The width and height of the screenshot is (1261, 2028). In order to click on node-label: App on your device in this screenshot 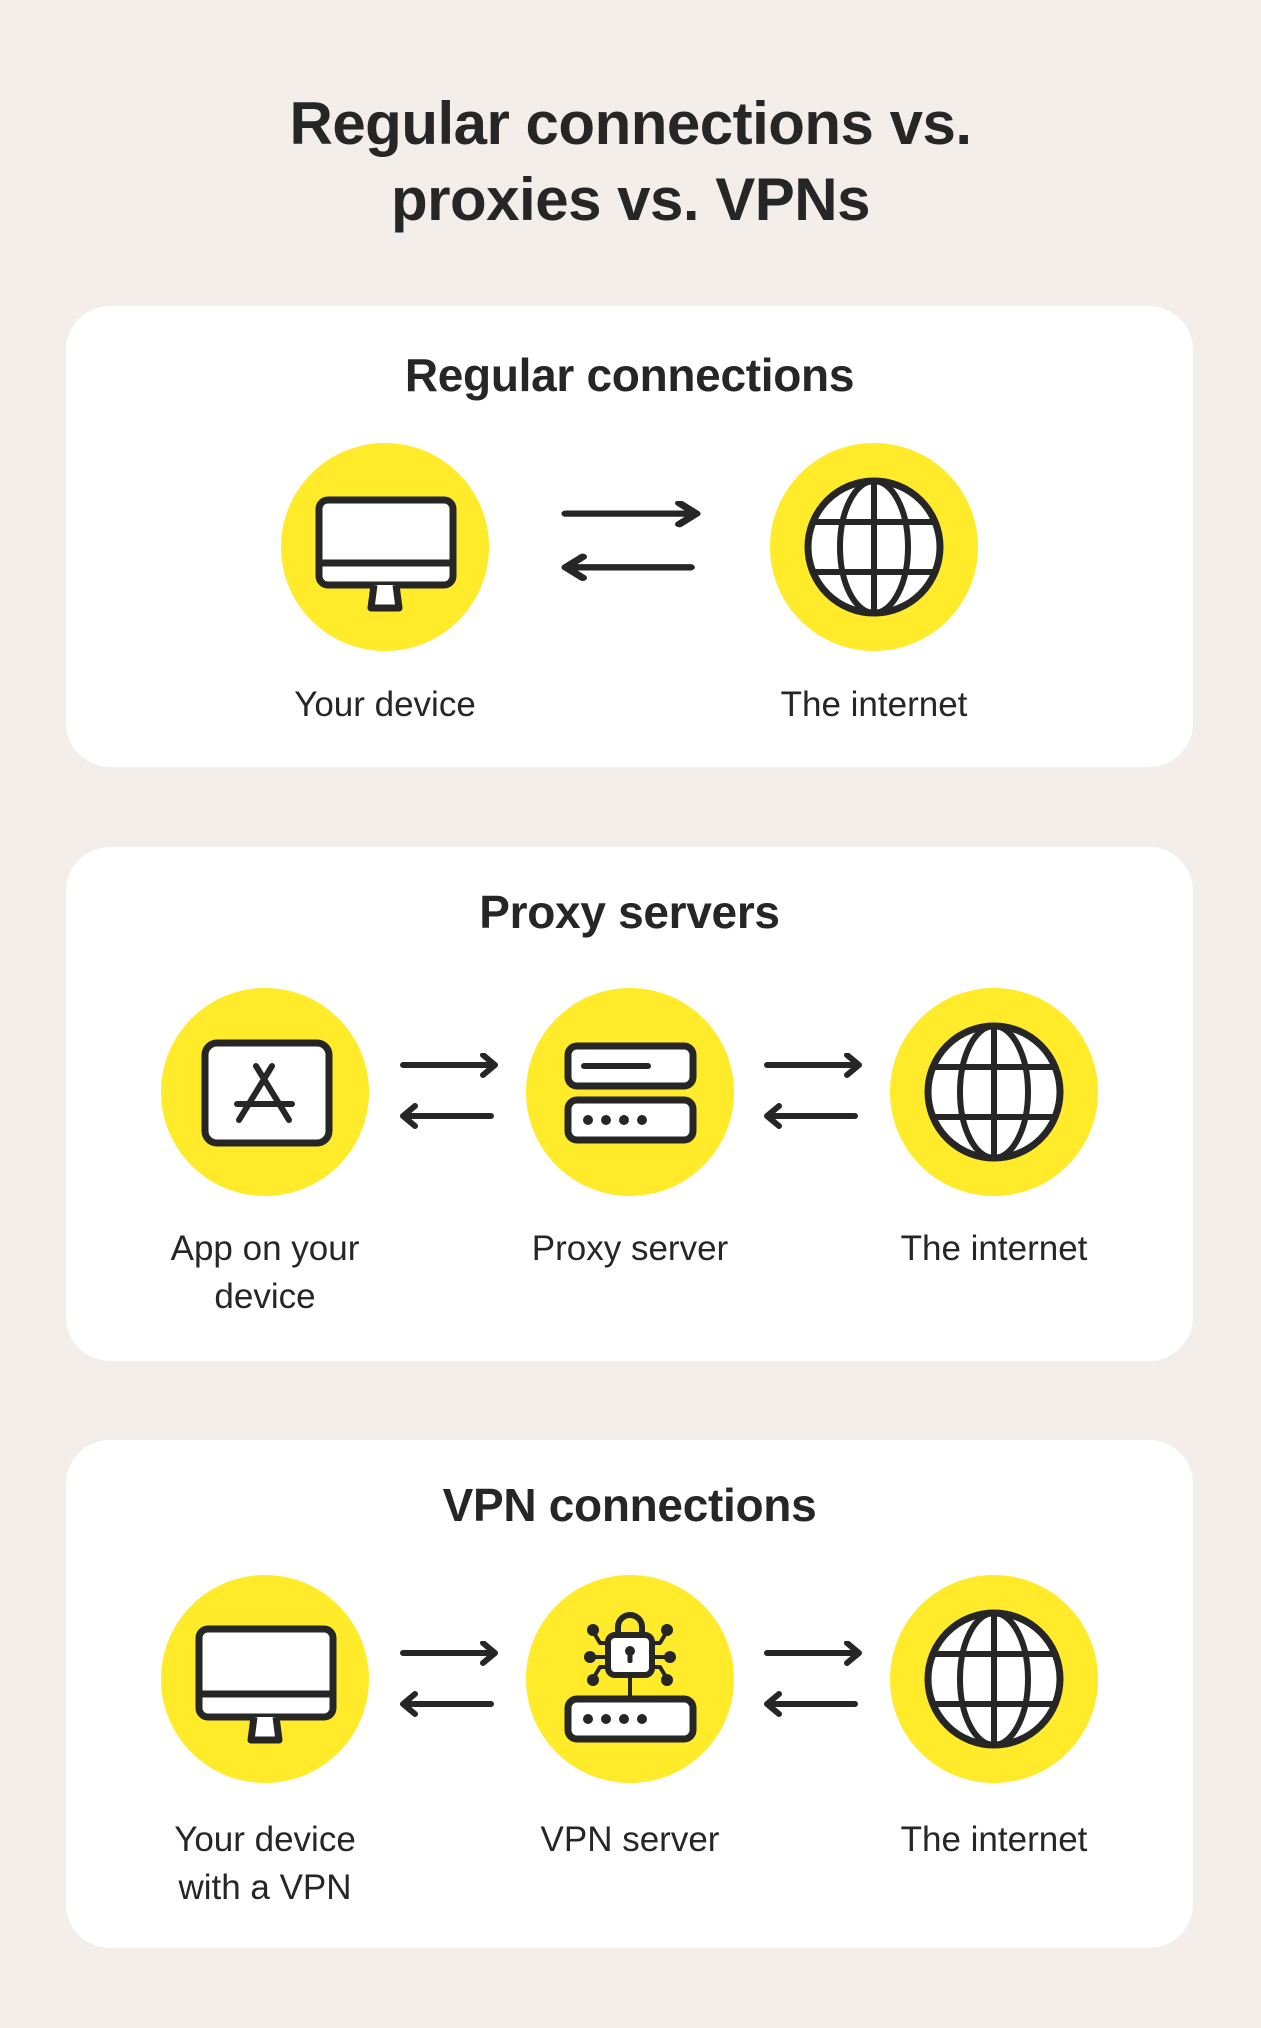, I will do `click(265, 1272)`.